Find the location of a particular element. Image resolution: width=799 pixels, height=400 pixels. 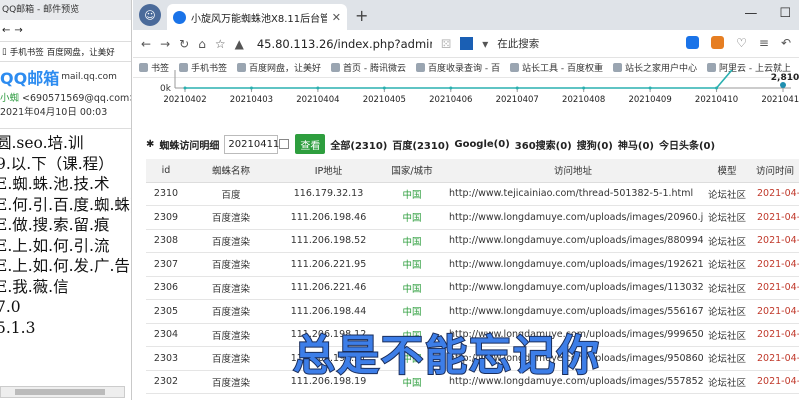

site-favicon-icon is located at coordinates (179, 17).